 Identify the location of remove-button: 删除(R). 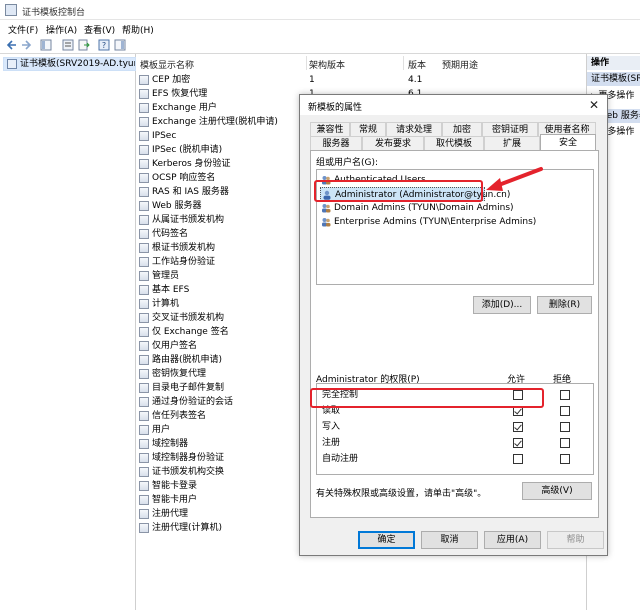
(564, 305).